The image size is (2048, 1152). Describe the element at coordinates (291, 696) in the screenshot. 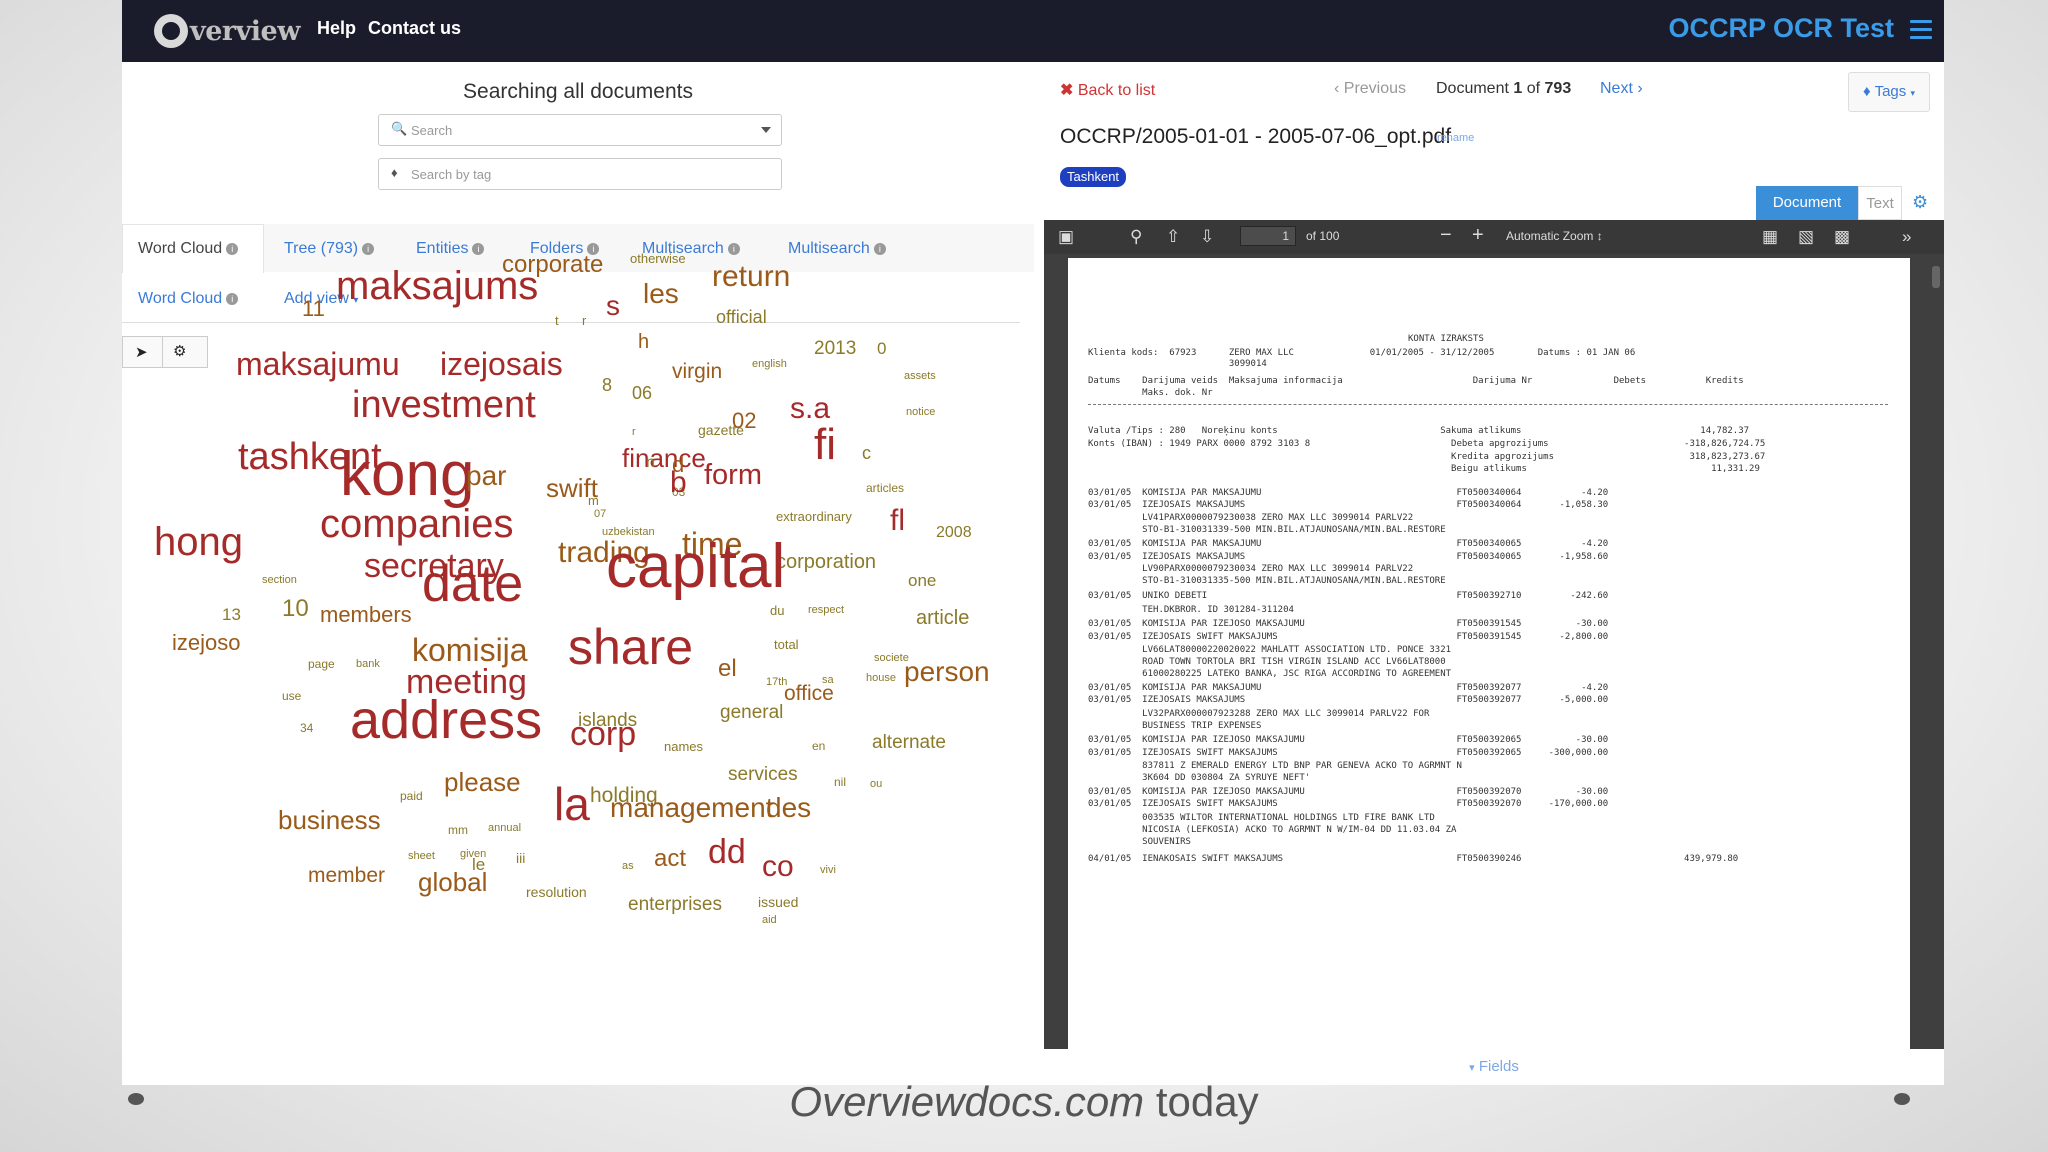

I see `cloud-word: use` at that location.